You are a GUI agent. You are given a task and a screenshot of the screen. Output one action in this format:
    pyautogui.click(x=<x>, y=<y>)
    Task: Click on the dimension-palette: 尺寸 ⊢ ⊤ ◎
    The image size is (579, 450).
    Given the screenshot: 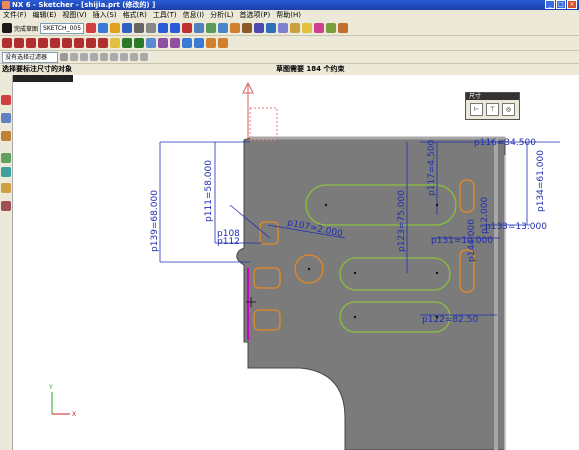 What is the action you would take?
    pyautogui.click(x=492, y=106)
    